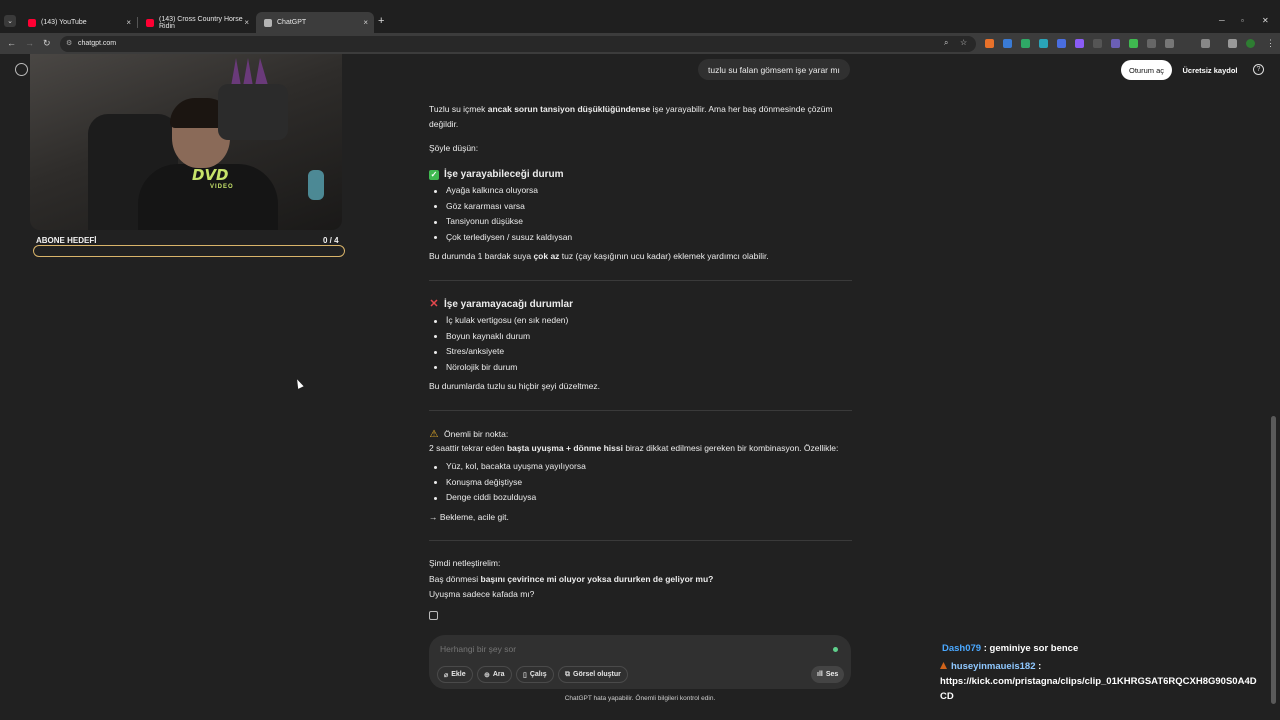  Describe the element at coordinates (1232, 43) in the screenshot. I see `tab-group-icon` at that location.